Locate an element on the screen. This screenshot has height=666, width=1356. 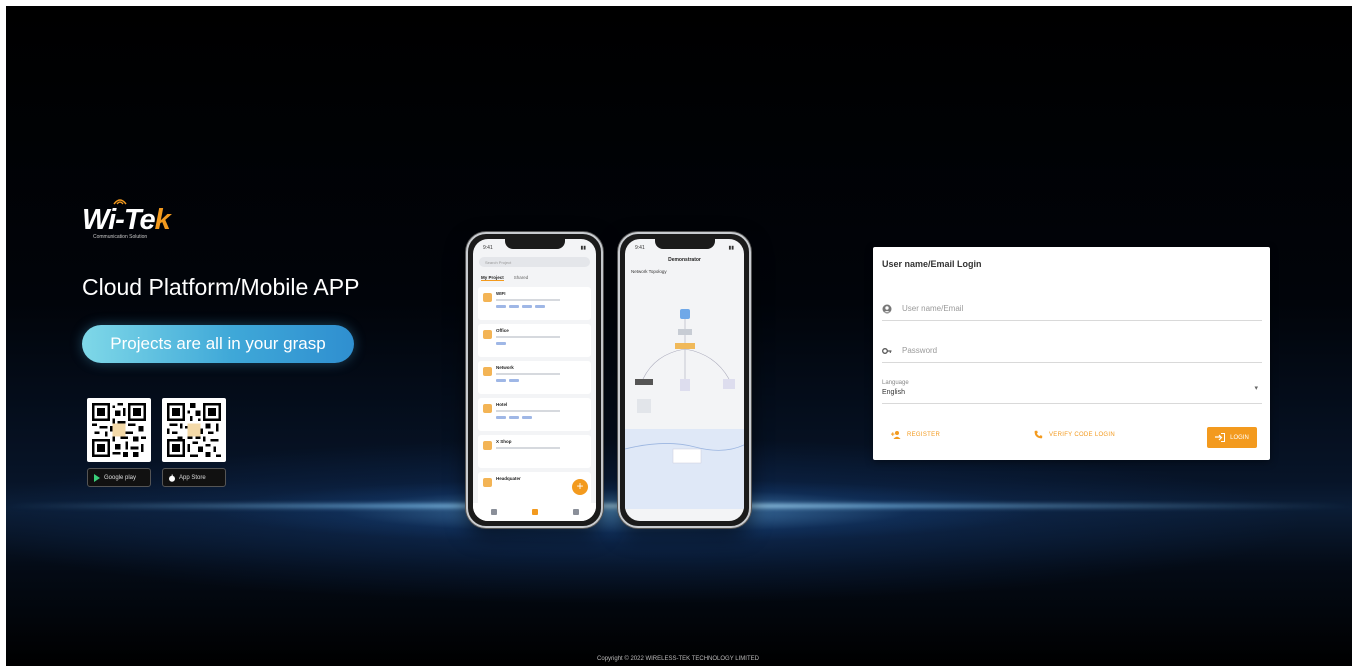
project-item: Hotel is located at coordinates (534, 414).